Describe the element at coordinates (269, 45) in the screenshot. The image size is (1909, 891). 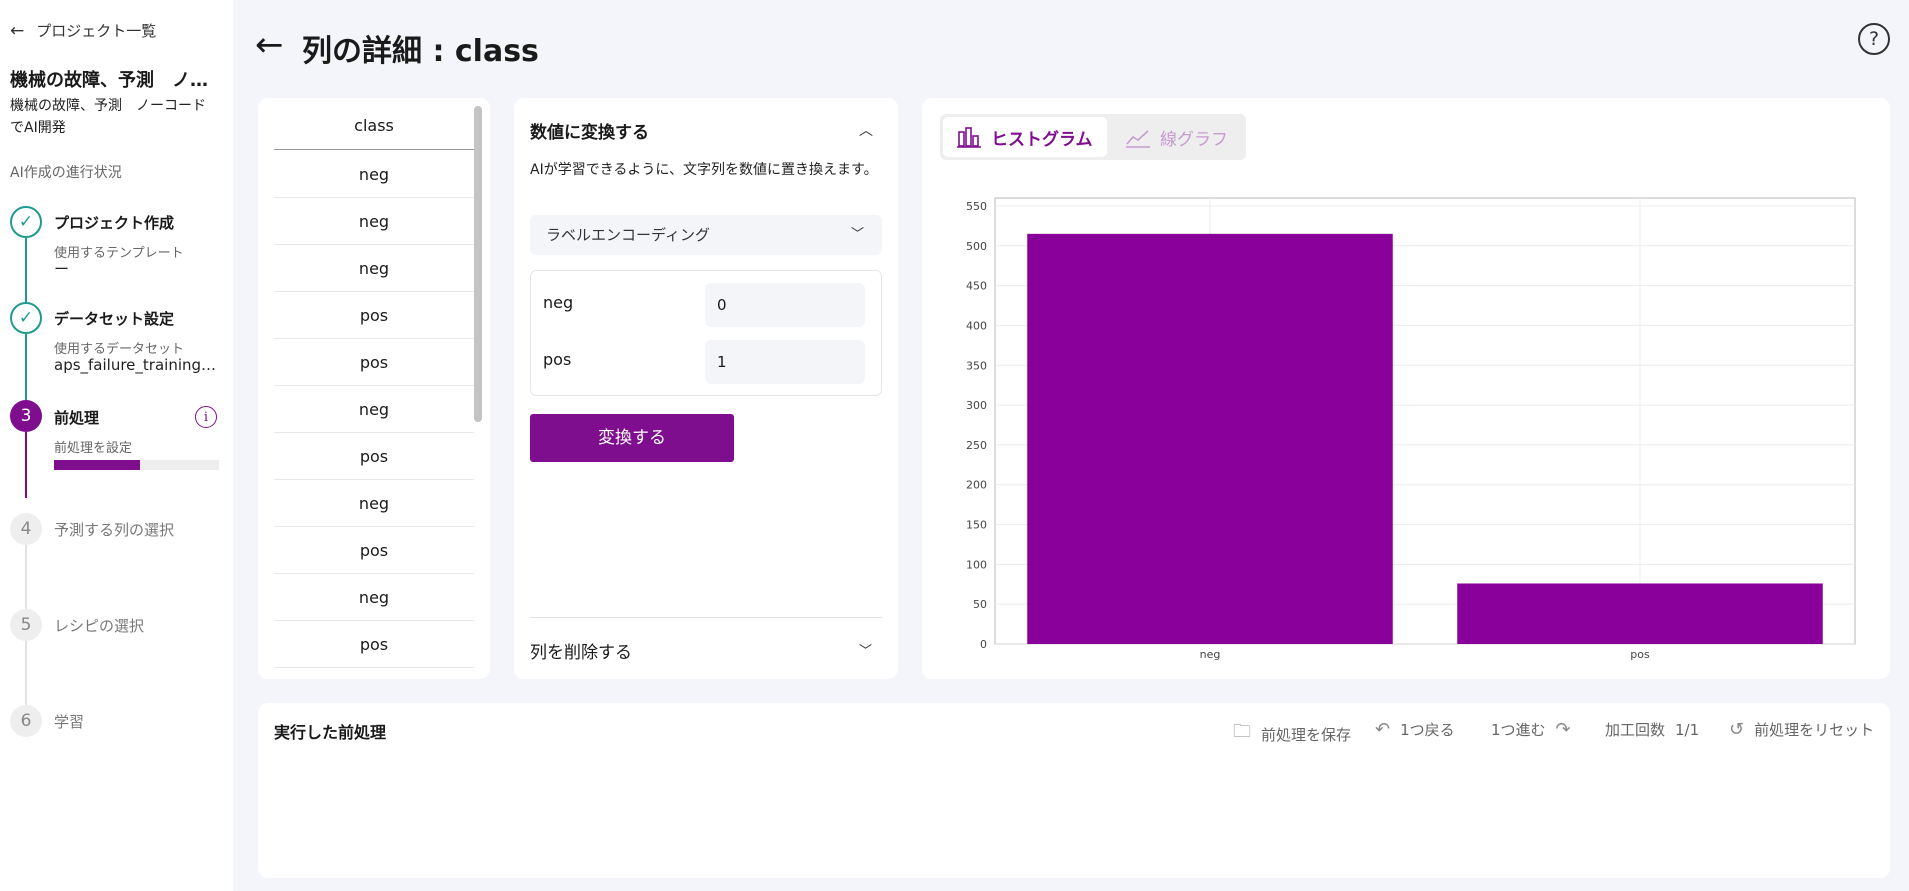
I see `back-arrow-button: ←` at that location.